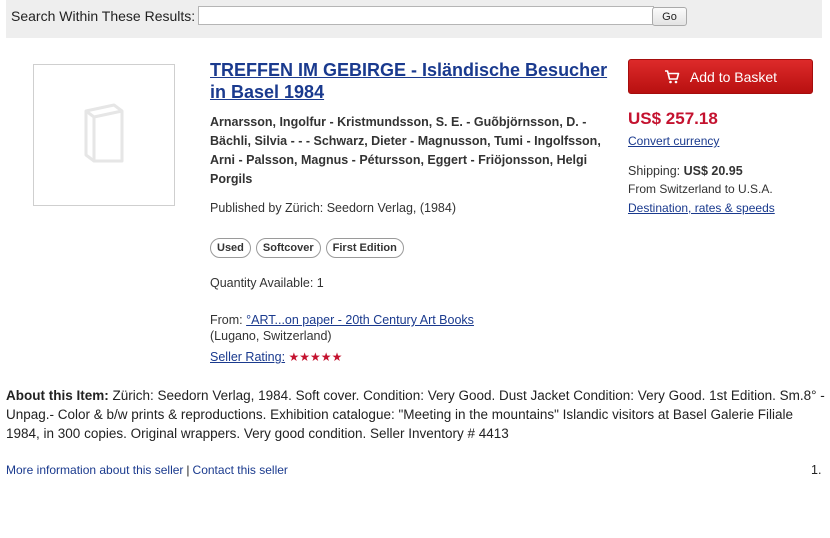 The image size is (830, 538). Describe the element at coordinates (94, 470) in the screenshot. I see `more-info-seller-link: More information about this seller` at that location.